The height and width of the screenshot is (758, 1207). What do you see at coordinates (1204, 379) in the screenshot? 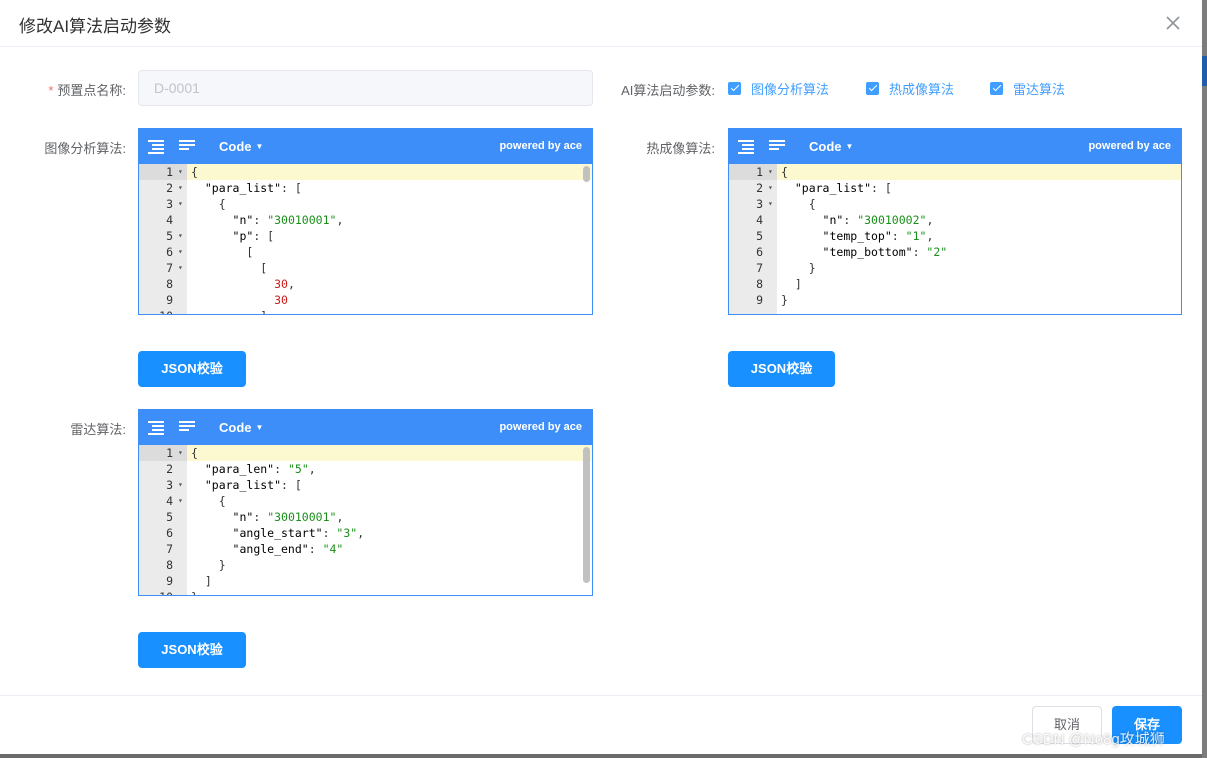
I see `background-overlay-strip` at bounding box center [1204, 379].